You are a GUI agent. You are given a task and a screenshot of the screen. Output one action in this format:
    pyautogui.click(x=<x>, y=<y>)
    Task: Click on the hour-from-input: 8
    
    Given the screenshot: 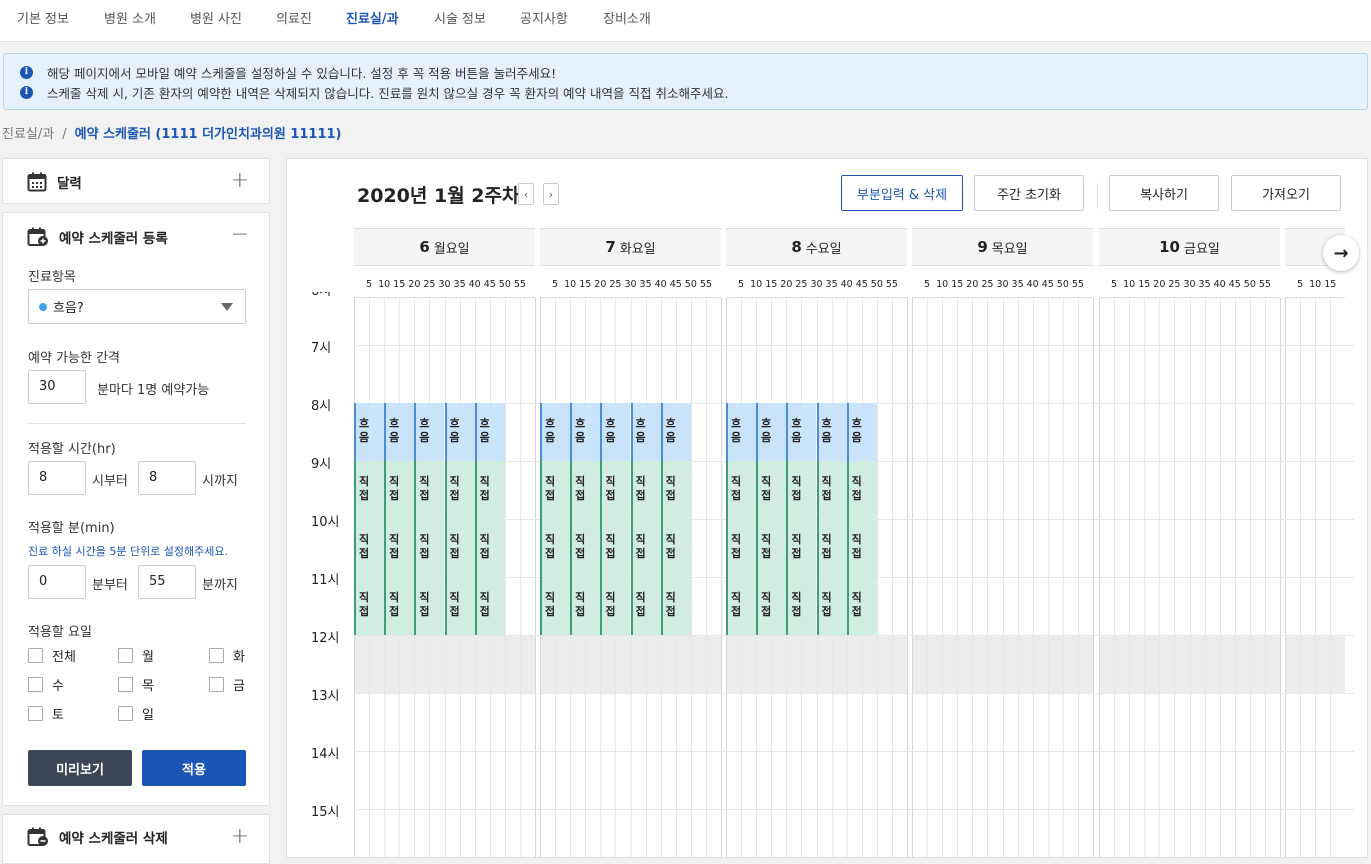 What is the action you would take?
    pyautogui.click(x=57, y=478)
    